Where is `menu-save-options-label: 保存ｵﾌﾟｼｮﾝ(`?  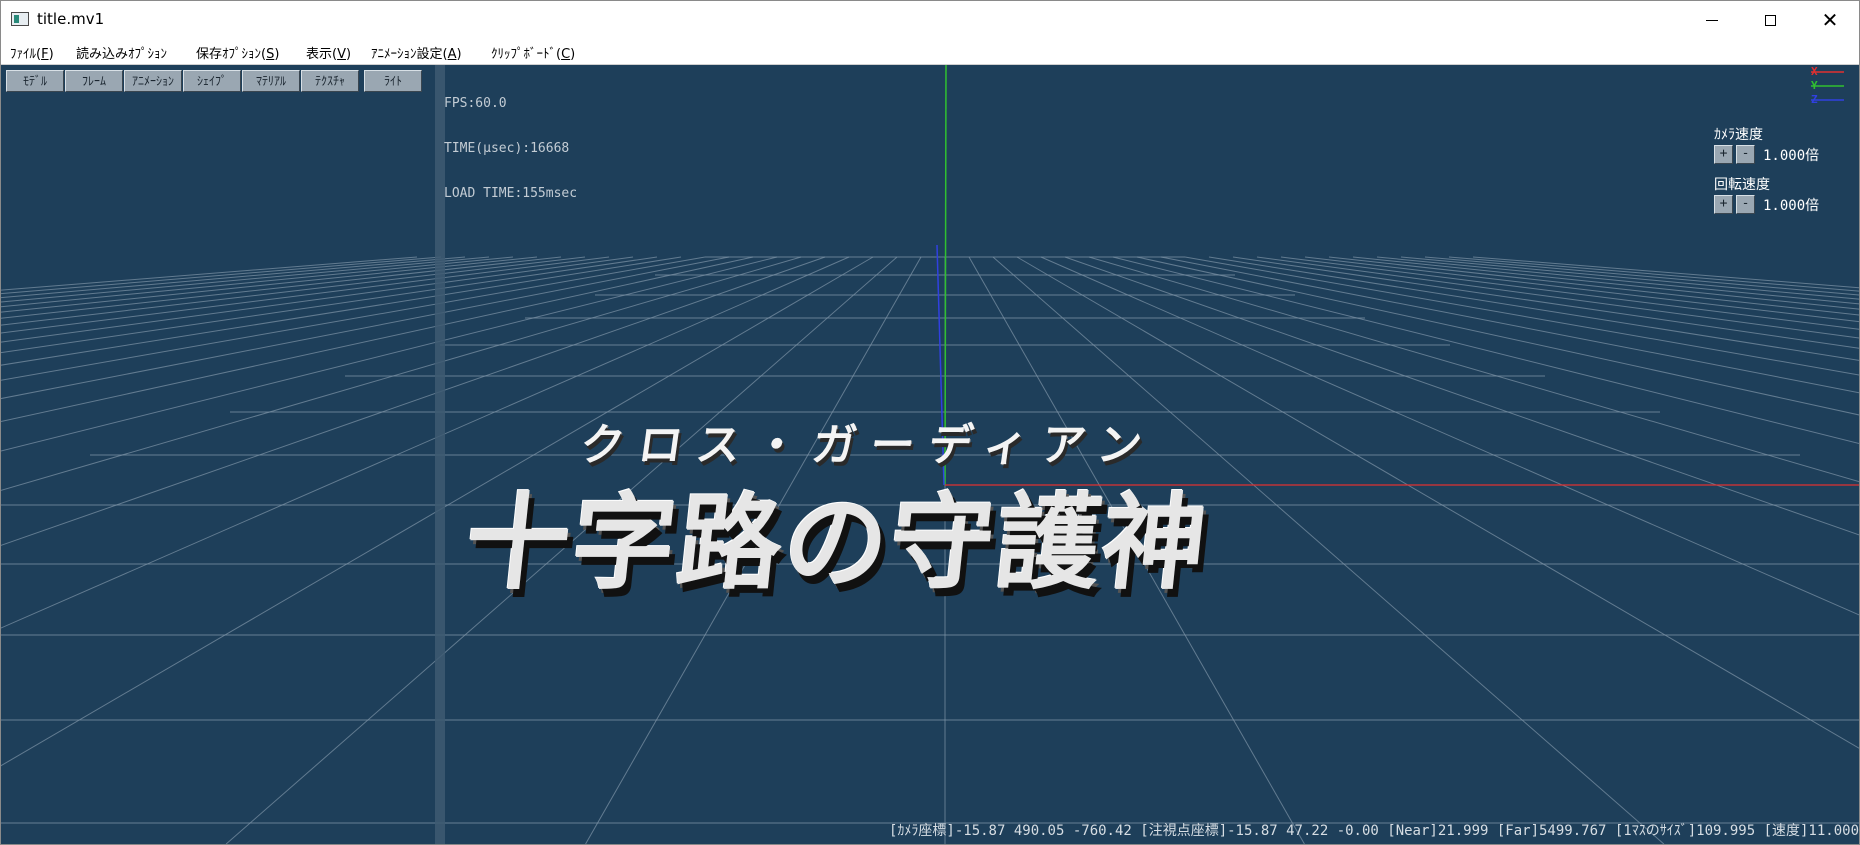 menu-save-options-label: 保存ｵﾌﾟｼｮﾝ( is located at coordinates (231, 54).